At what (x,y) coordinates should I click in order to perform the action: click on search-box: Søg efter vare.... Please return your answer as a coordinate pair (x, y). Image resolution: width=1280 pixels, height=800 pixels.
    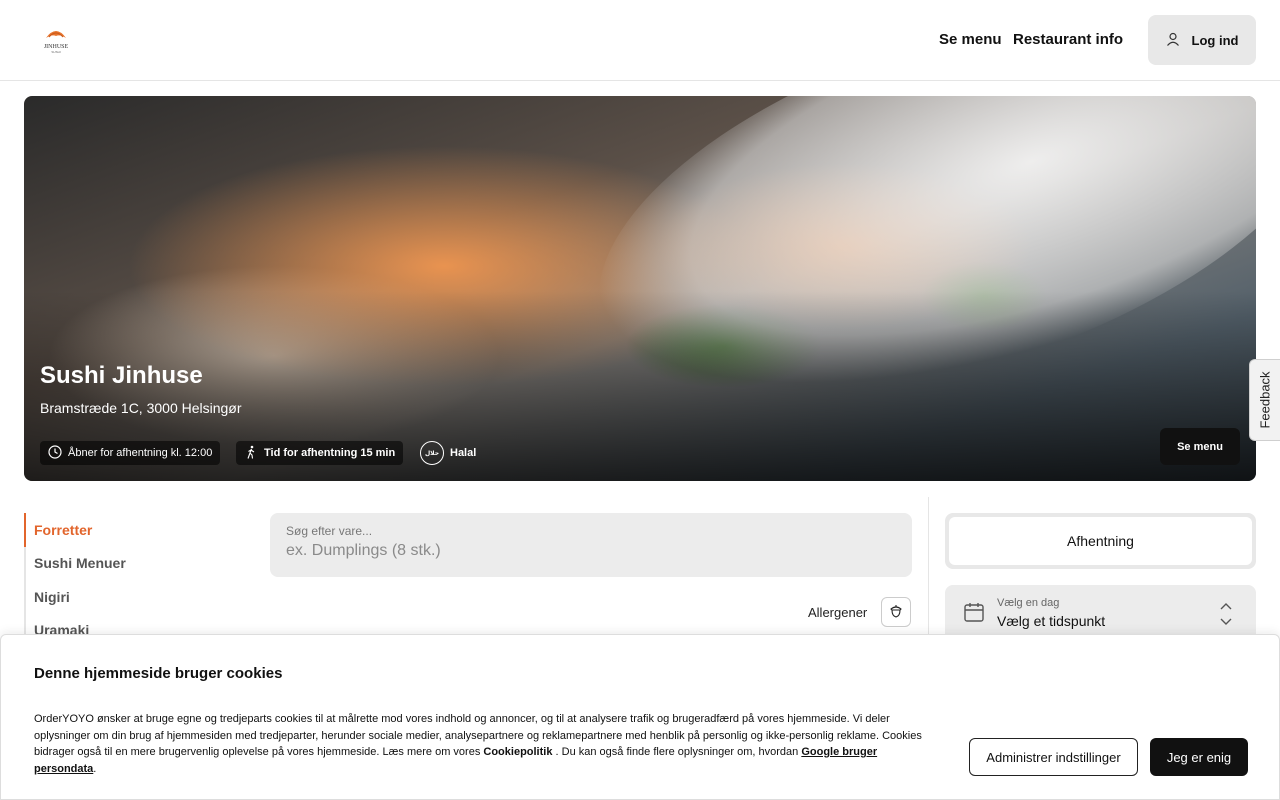
    Looking at the image, I should click on (591, 545).